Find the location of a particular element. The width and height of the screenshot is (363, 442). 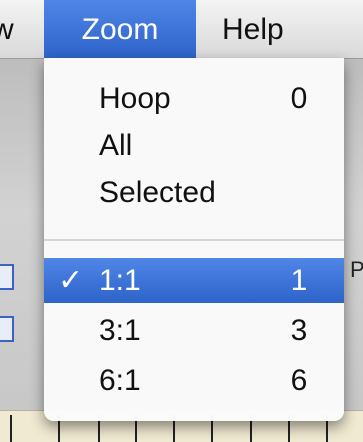

menu-bar-item-help: Help is located at coordinates (253, 29).